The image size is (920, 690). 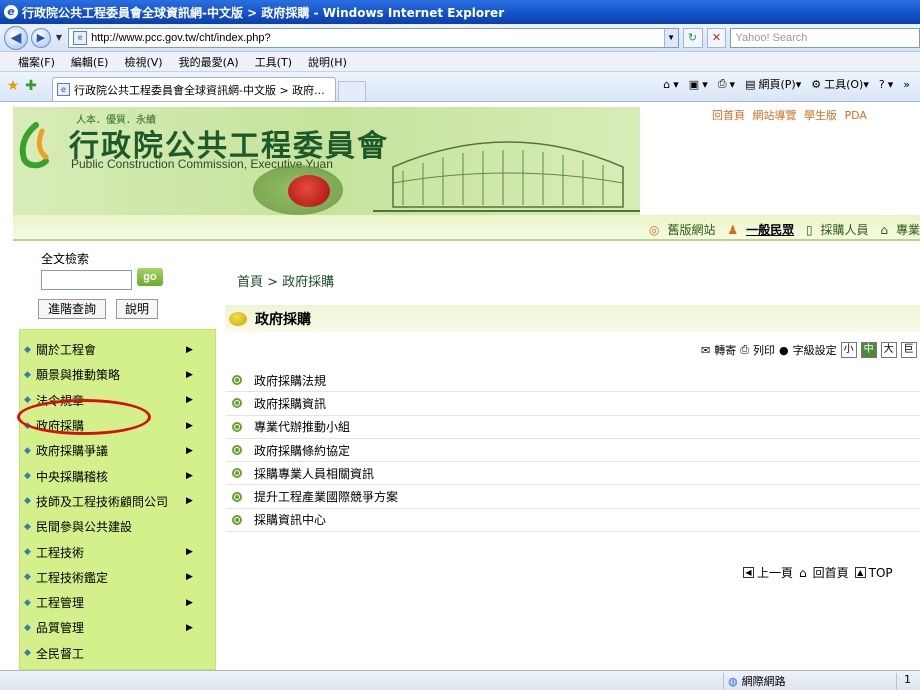 What do you see at coordinates (907, 679) in the screenshot?
I see `zoom-level: 1` at bounding box center [907, 679].